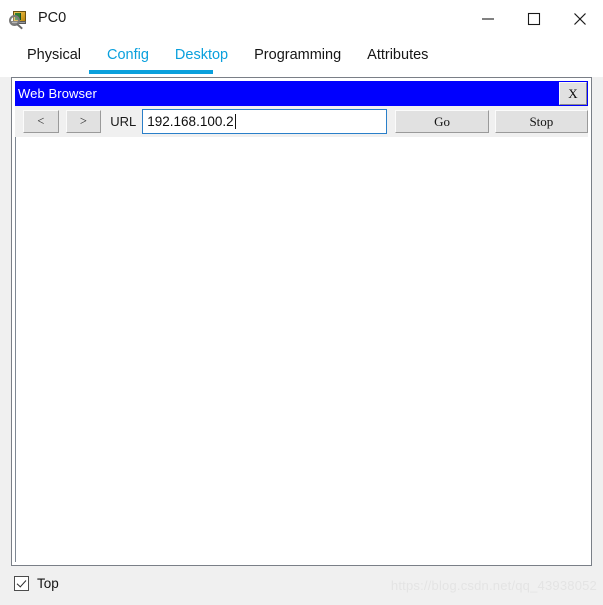 The width and height of the screenshot is (603, 605). What do you see at coordinates (128, 50) in the screenshot?
I see `tab-config: Config` at bounding box center [128, 50].